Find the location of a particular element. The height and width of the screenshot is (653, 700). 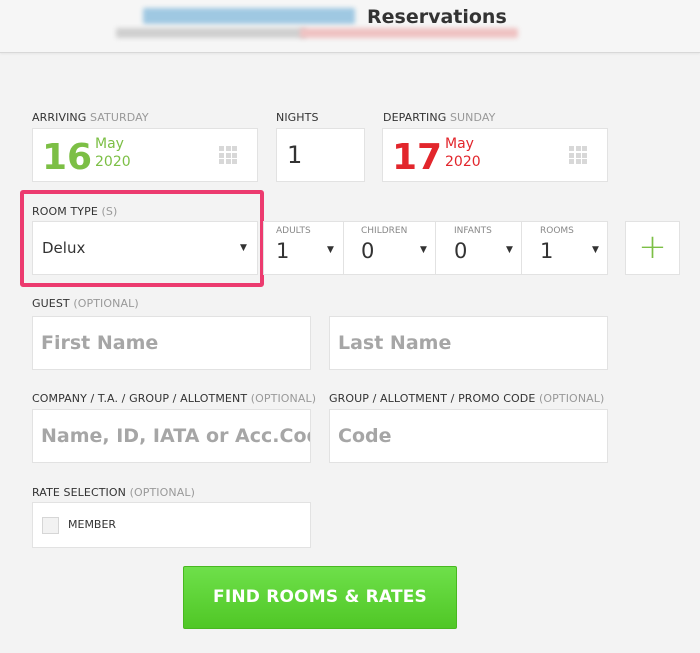

header-bar: Reservations is located at coordinates (350, 26).